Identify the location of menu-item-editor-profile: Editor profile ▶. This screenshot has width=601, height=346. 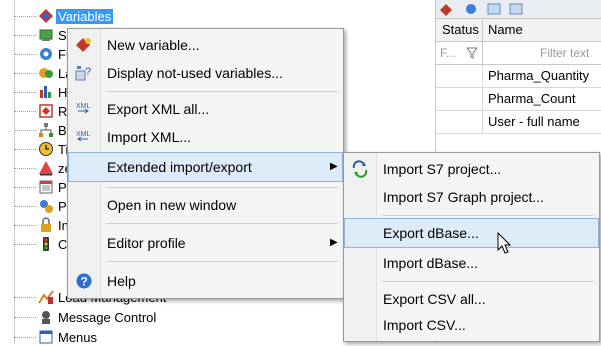
(205, 243).